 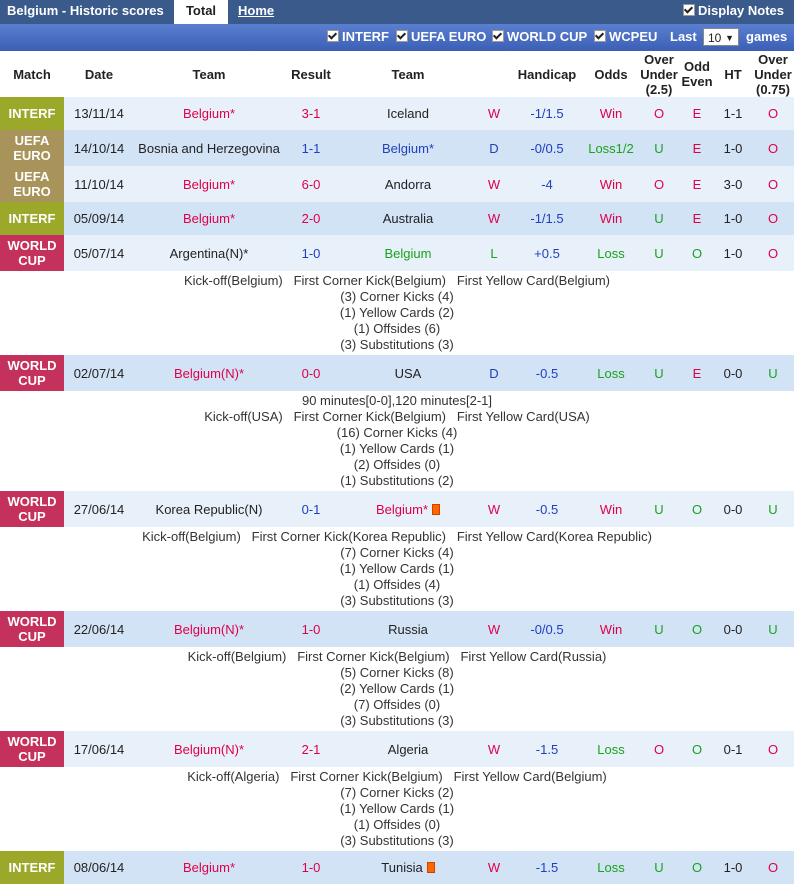 What do you see at coordinates (547, 867) in the screenshot?
I see `handicap-value: -1.5` at bounding box center [547, 867].